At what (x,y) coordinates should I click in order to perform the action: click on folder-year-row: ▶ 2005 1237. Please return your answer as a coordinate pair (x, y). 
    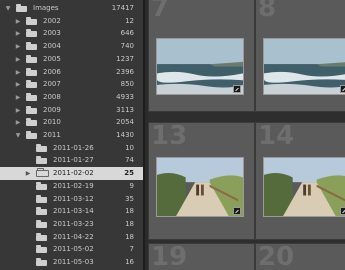
    Looking at the image, I should click on (71, 59).